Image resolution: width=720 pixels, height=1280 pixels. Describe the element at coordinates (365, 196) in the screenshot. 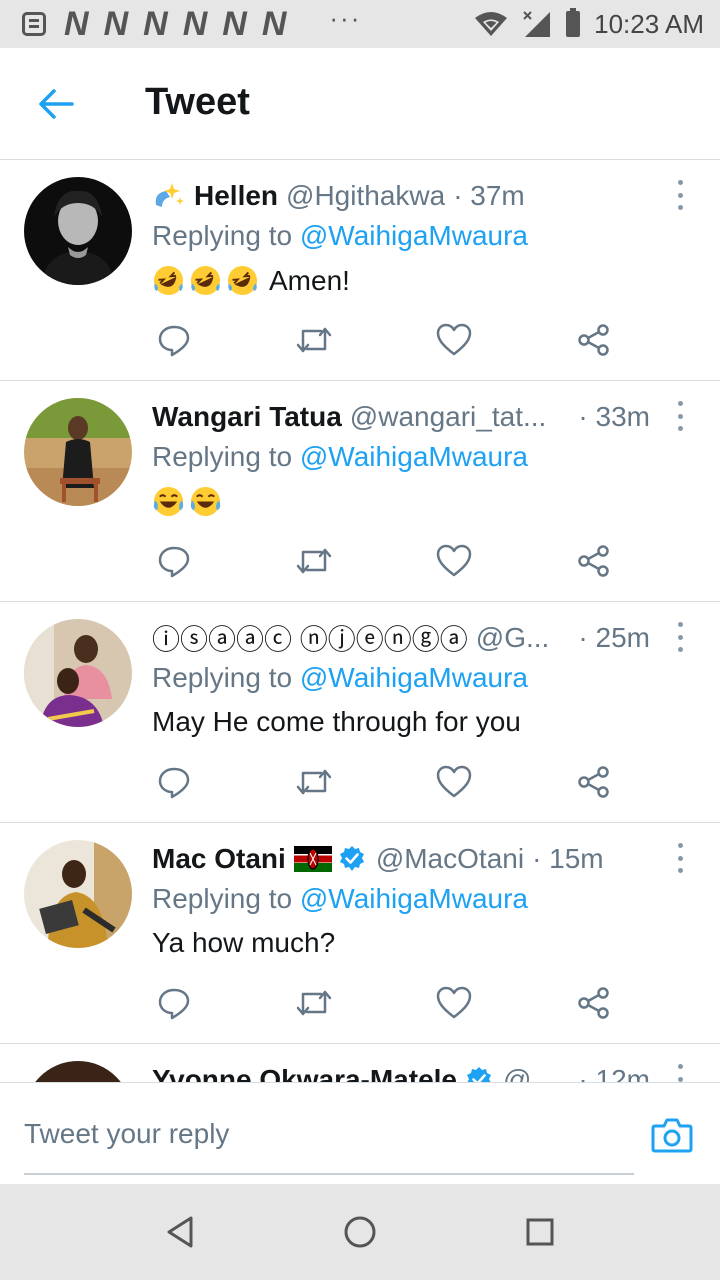

I see `author-handle: @Hgithakwa` at that location.